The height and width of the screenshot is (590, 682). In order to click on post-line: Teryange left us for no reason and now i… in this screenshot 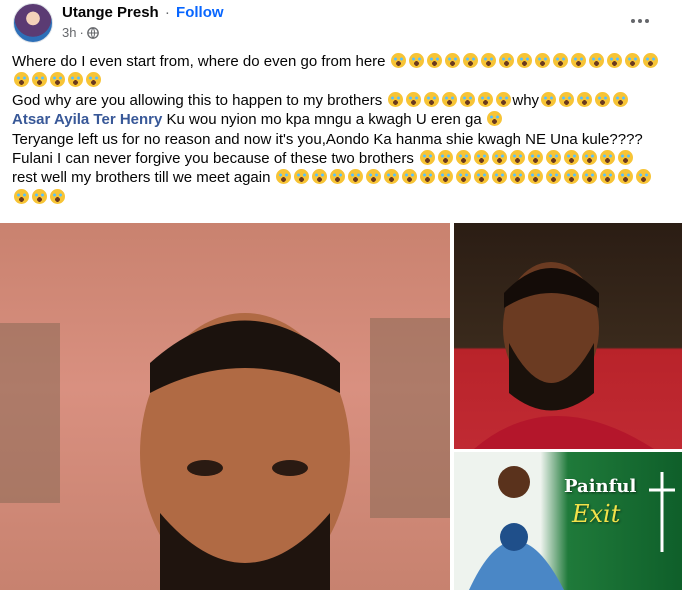, I will do `click(342, 139)`.